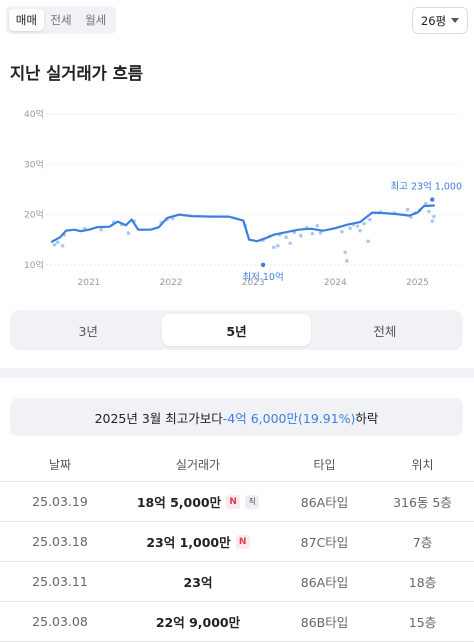 The height and width of the screenshot is (644, 474). I want to click on size-select: 26평, so click(440, 20).